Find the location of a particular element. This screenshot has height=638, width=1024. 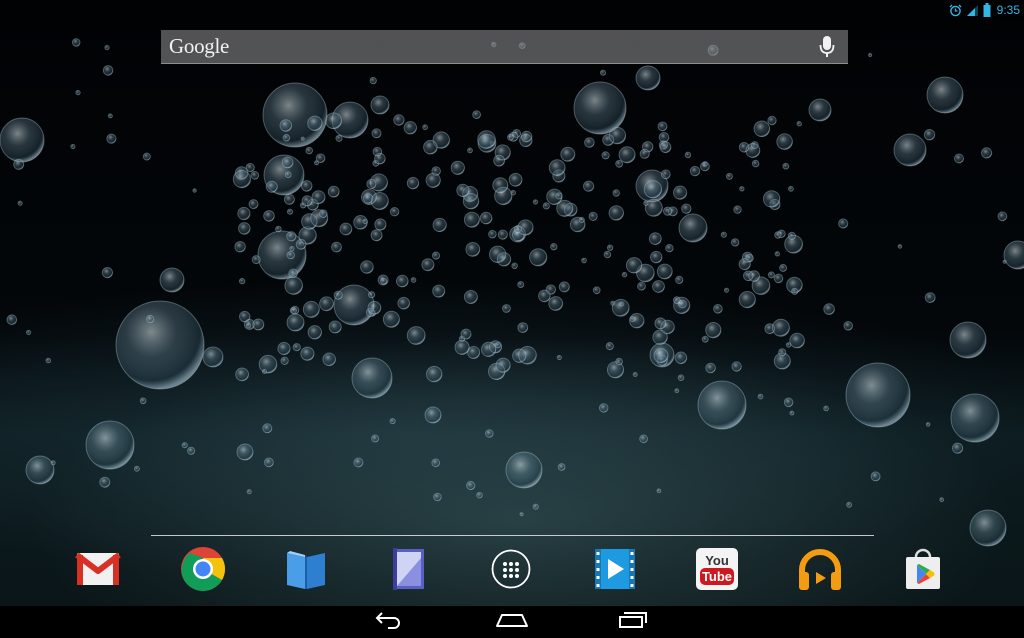

play-movies-icon is located at coordinates (615, 571).